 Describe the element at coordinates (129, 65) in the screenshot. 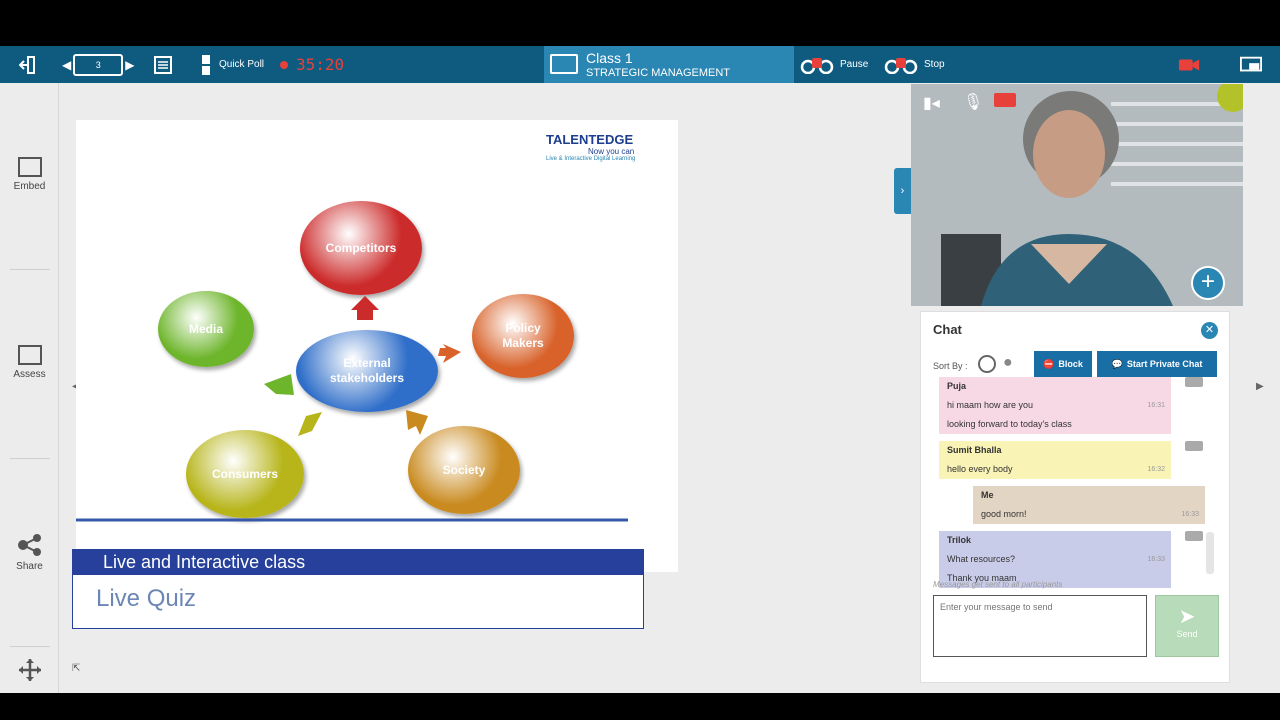

I see `next-page-icon: ▶` at that location.